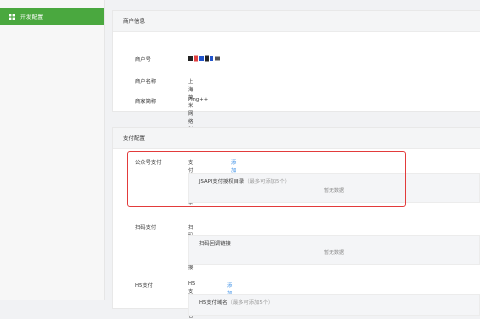 This screenshot has height=319, width=480. What do you see at coordinates (213, 302) in the screenshot?
I see `h5-domain-label: H5支付域名` at bounding box center [213, 302].